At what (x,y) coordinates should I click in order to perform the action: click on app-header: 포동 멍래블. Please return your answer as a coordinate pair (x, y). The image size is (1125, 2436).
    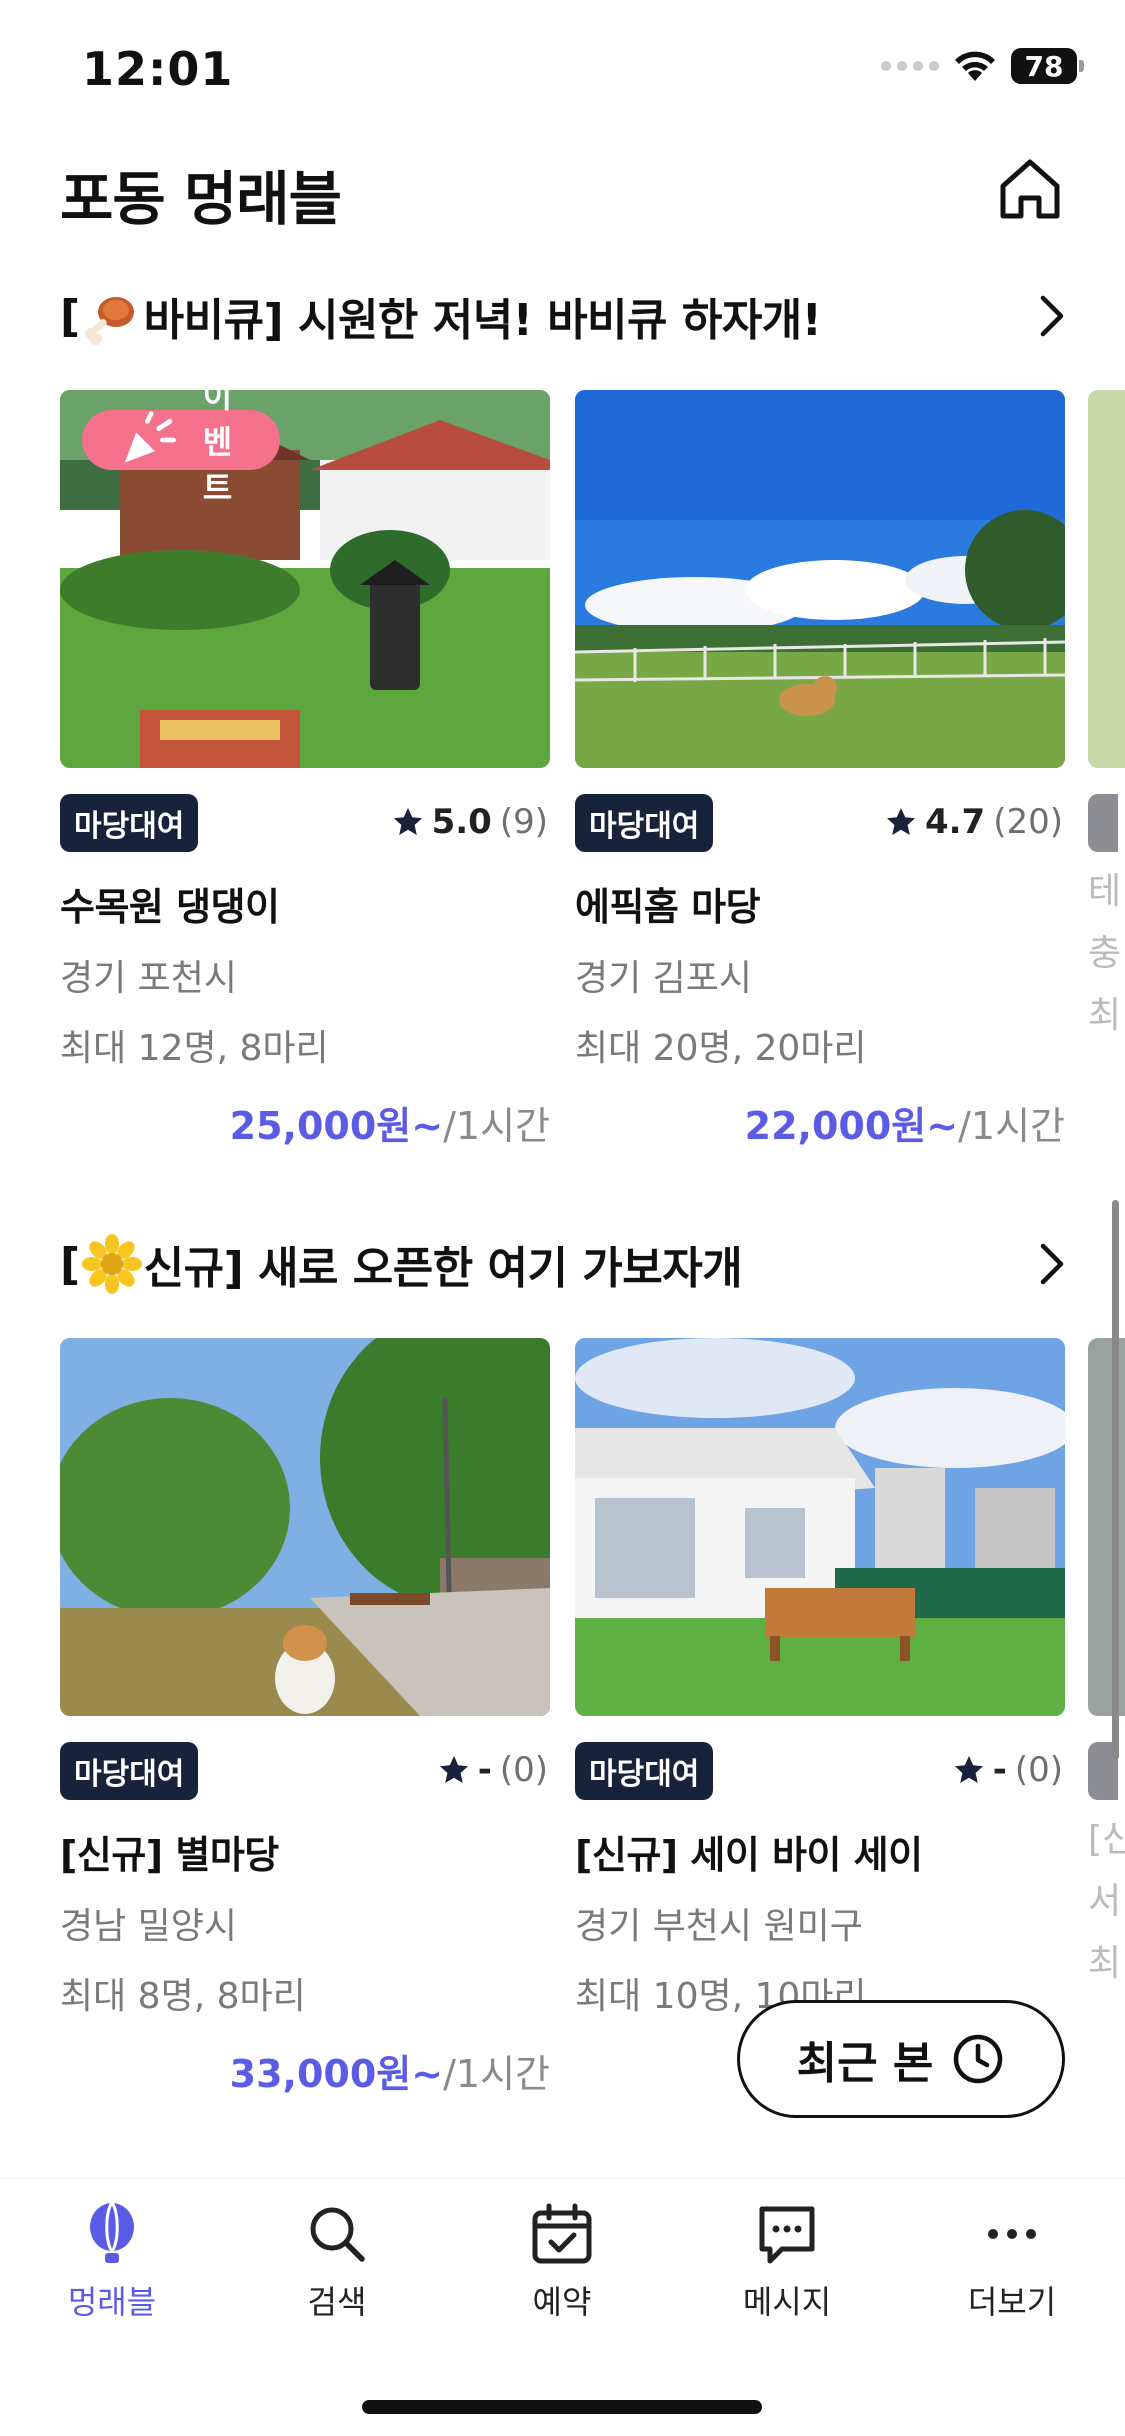
    Looking at the image, I should click on (562, 200).